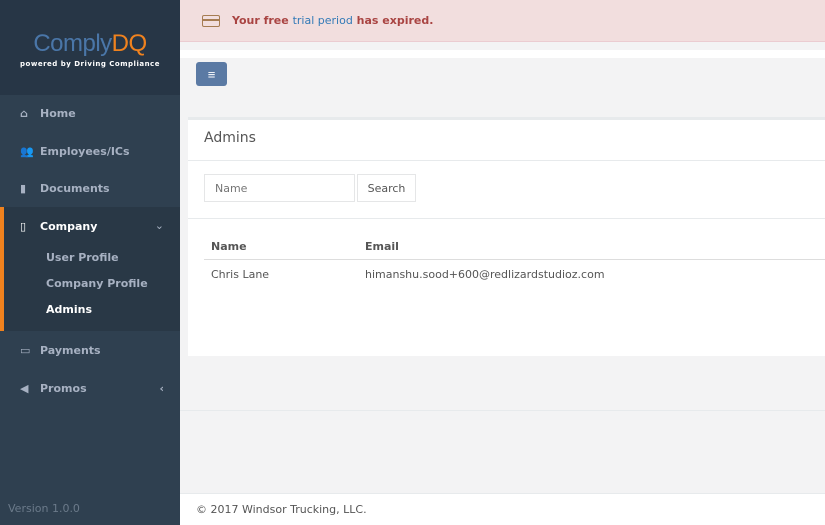 This screenshot has width=825, height=525. Describe the element at coordinates (502, 21) in the screenshot. I see `trial-expired-alert: Your free trial period has expired.` at that location.